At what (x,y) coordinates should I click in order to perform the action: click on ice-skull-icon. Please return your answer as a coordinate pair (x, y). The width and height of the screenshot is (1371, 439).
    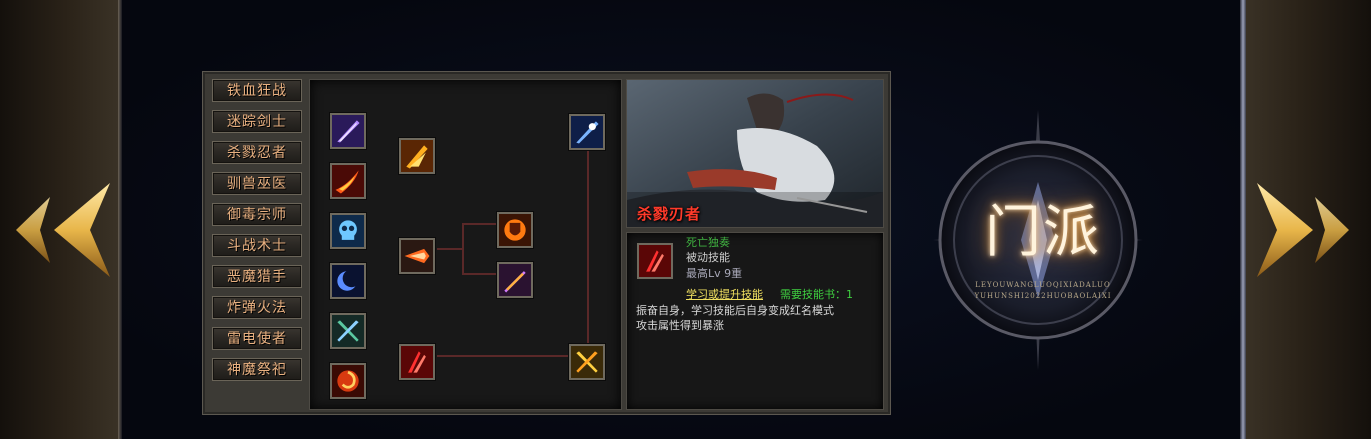
    Looking at the image, I should click on (348, 231).